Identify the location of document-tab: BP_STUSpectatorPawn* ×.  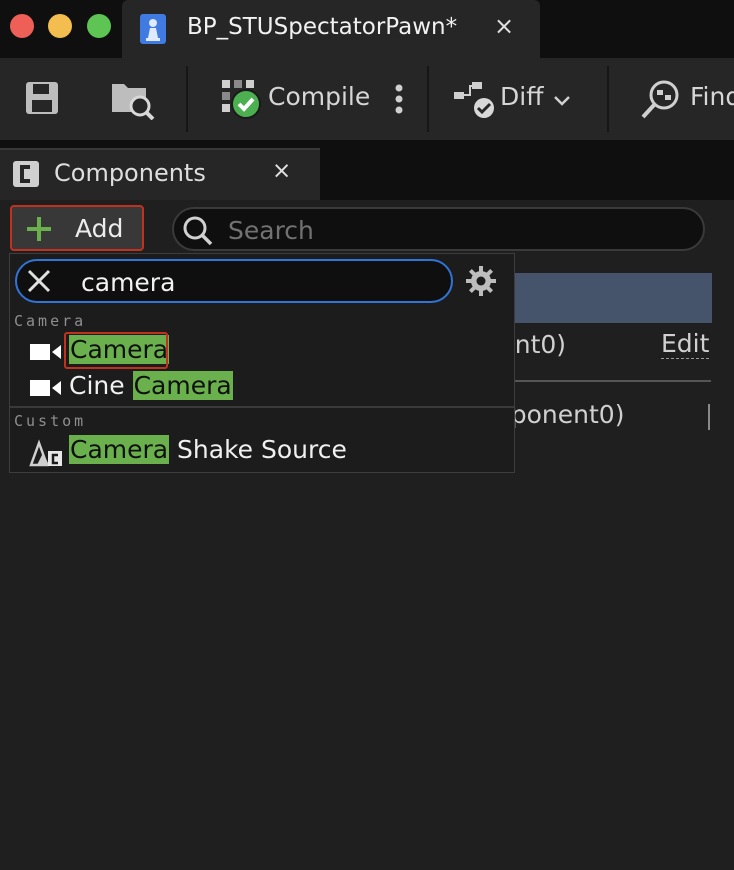
(331, 29).